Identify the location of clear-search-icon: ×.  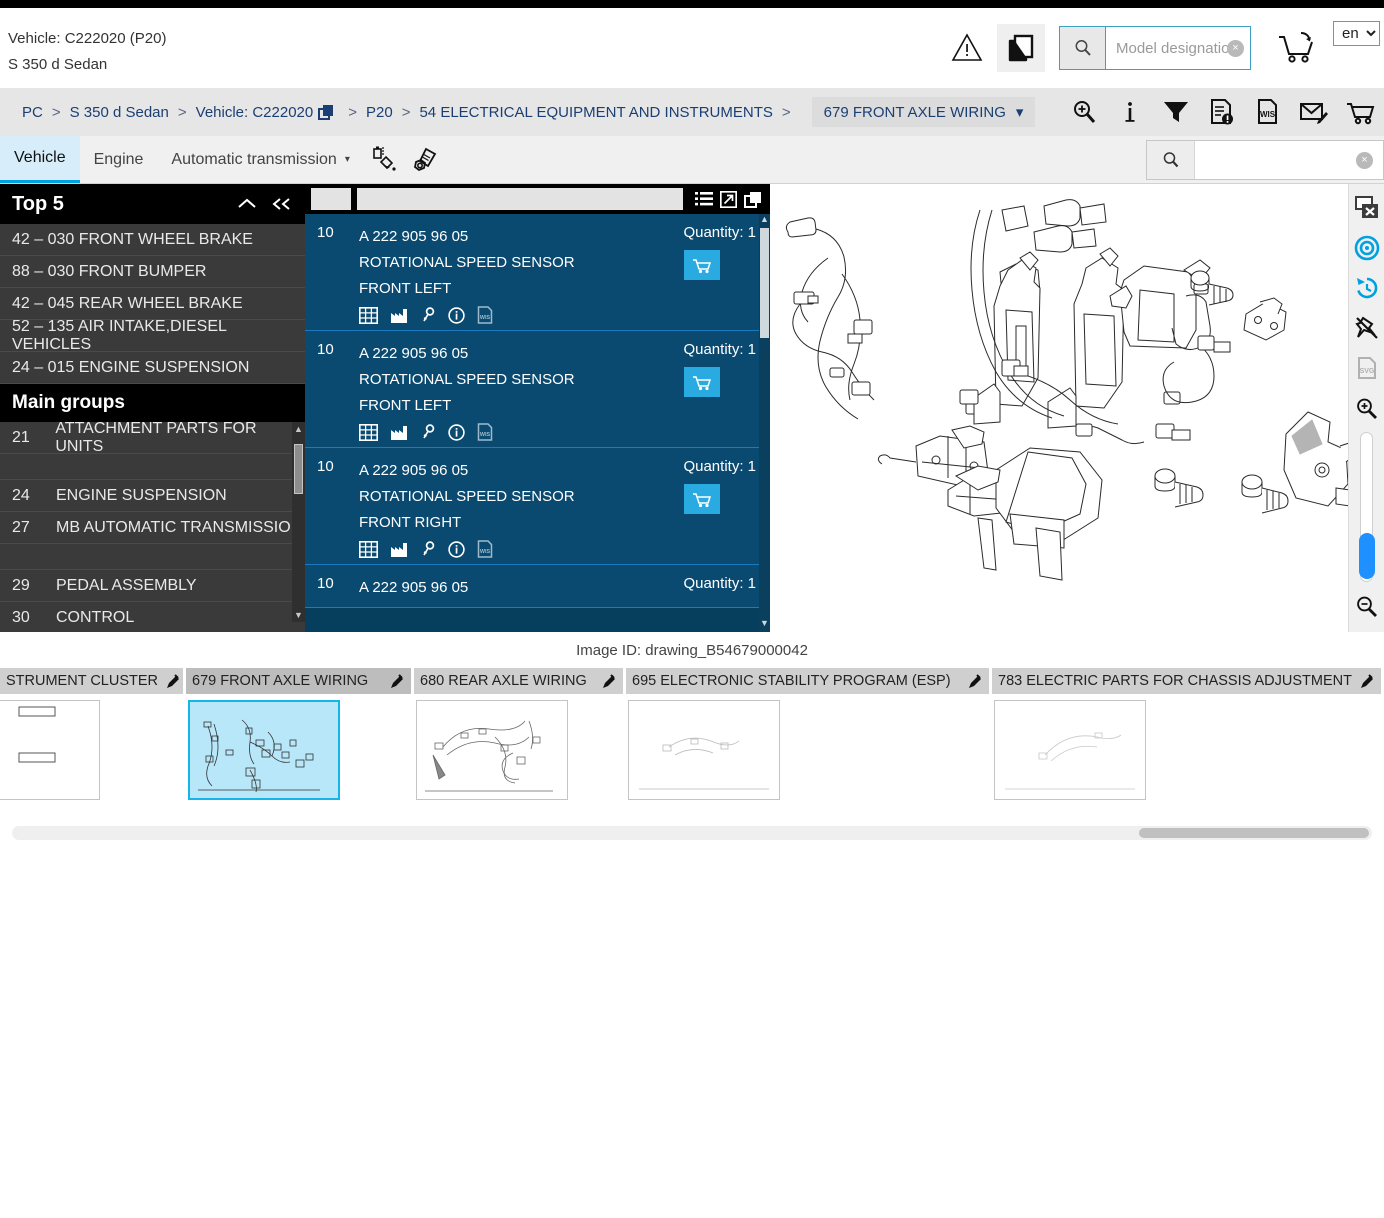
(1235, 48).